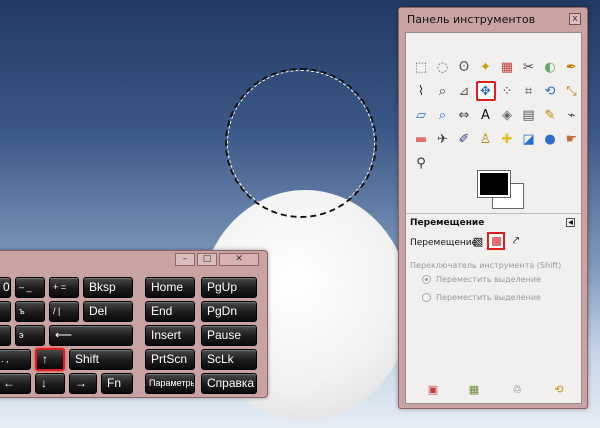 This screenshot has width=600, height=428. What do you see at coordinates (507, 91) in the screenshot?
I see `align-icon: ⁘` at bounding box center [507, 91].